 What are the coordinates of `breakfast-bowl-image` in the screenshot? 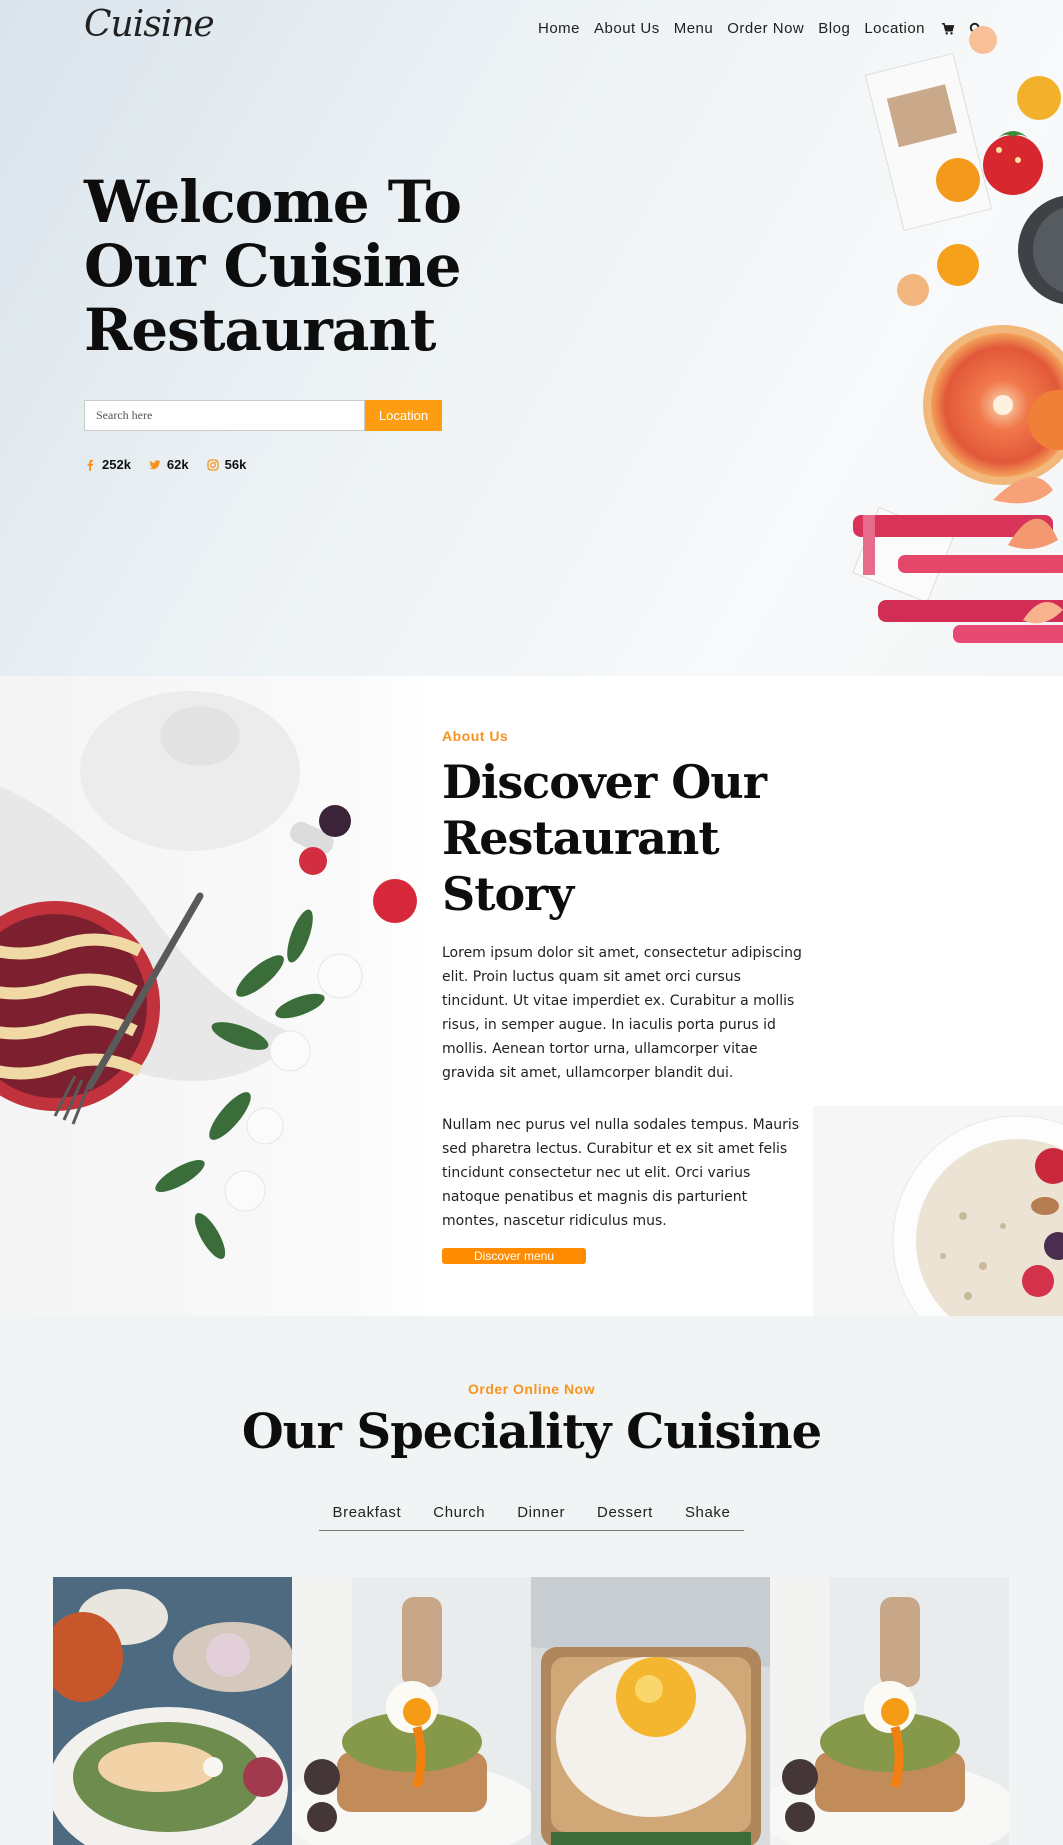 It's located at (172, 1711).